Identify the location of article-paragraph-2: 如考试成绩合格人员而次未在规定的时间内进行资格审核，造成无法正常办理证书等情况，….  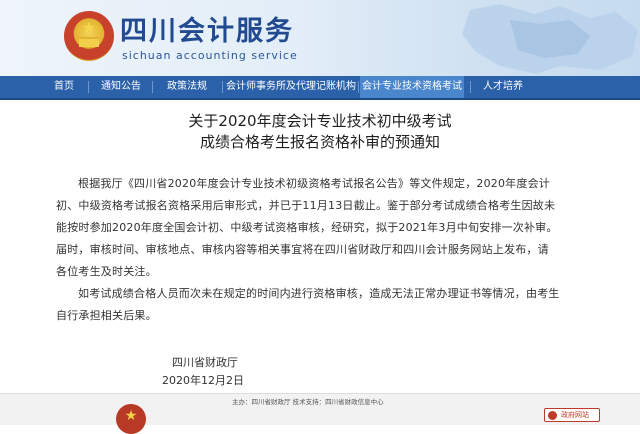
(326, 305).